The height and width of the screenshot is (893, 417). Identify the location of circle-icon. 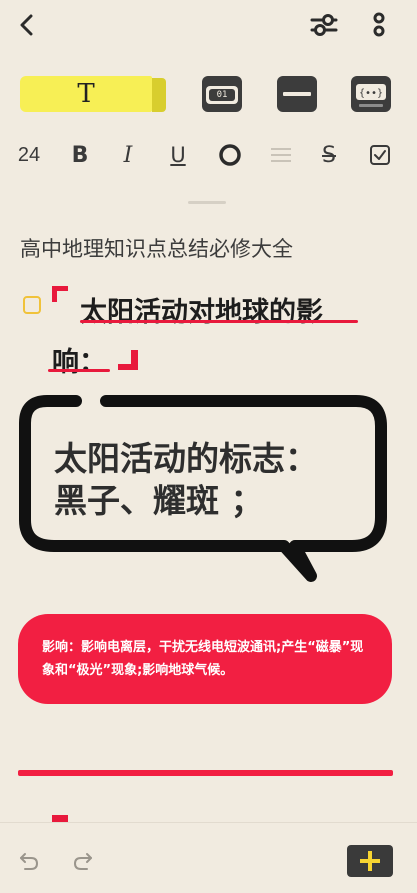
(230, 155).